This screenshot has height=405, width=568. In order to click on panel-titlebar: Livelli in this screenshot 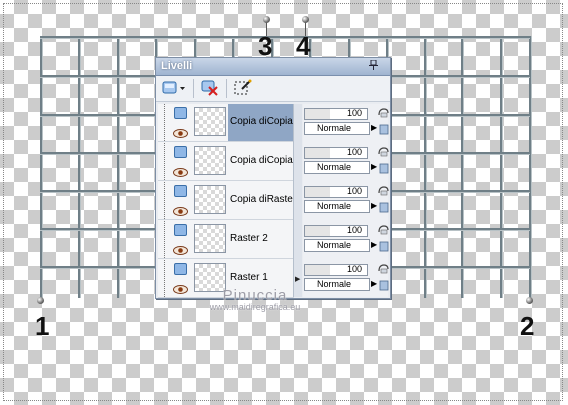, I will do `click(273, 67)`.